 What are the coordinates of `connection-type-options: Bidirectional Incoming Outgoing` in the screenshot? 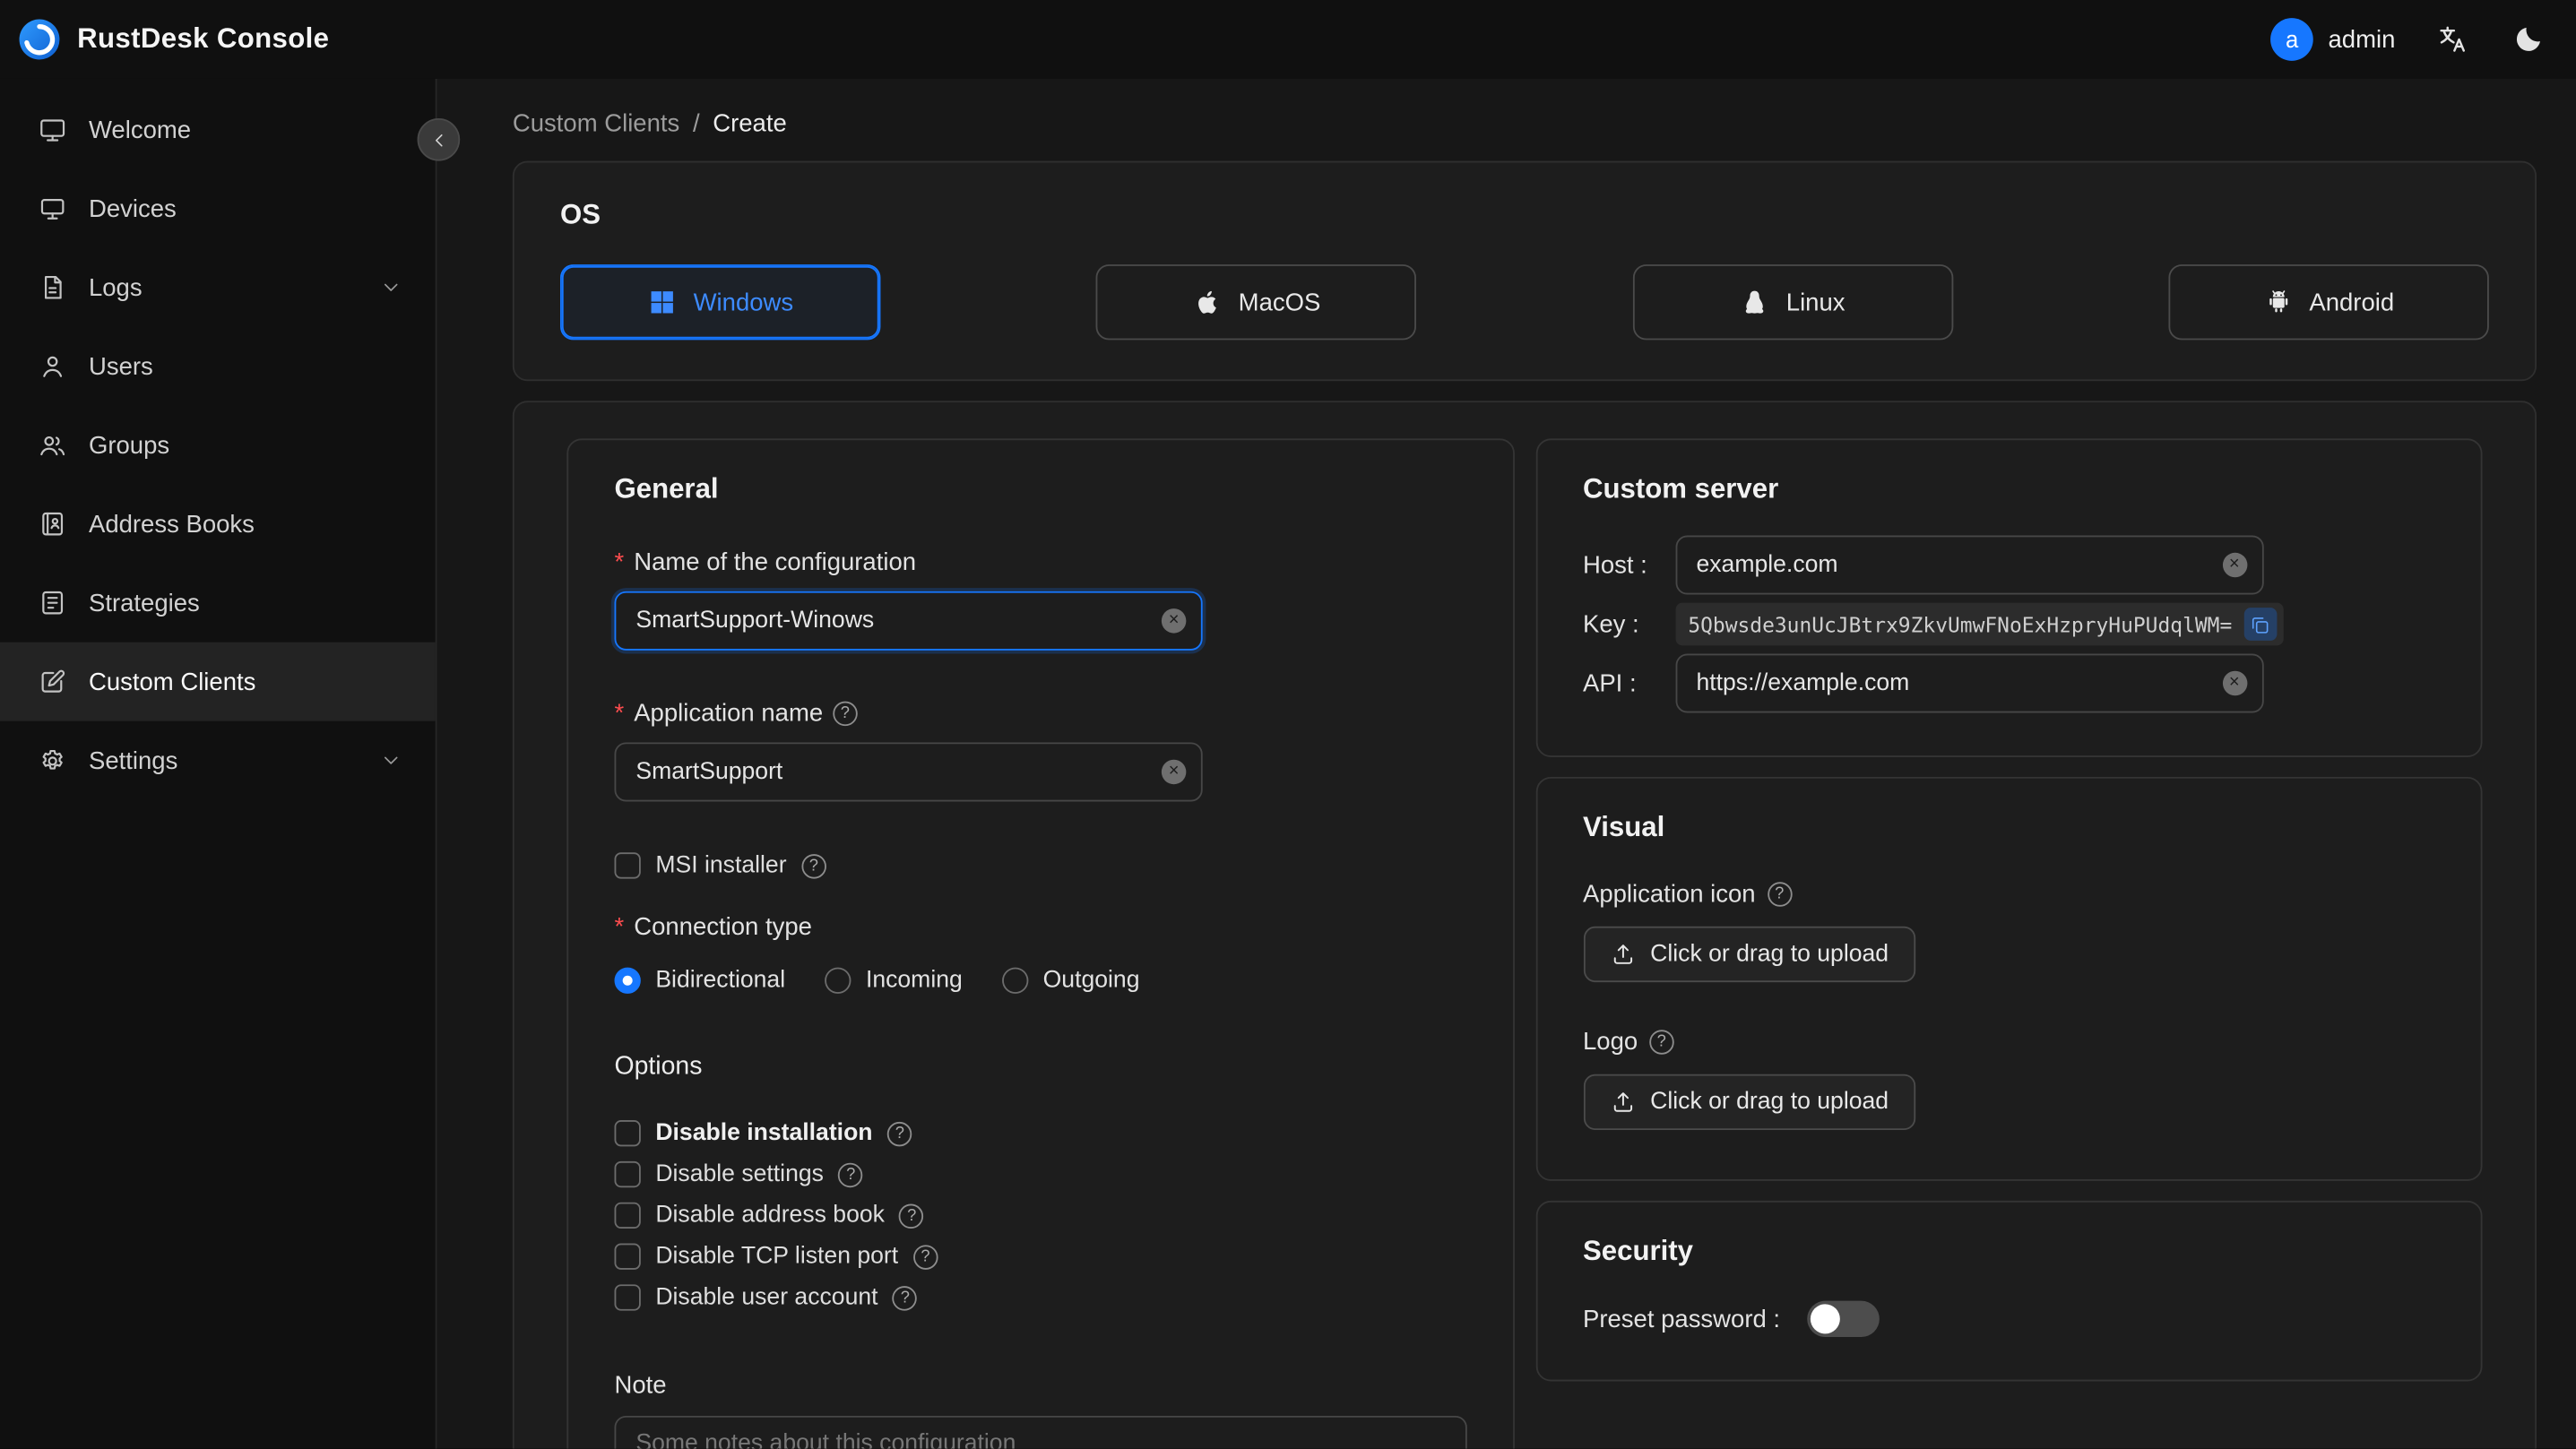 It's located at (1040, 981).